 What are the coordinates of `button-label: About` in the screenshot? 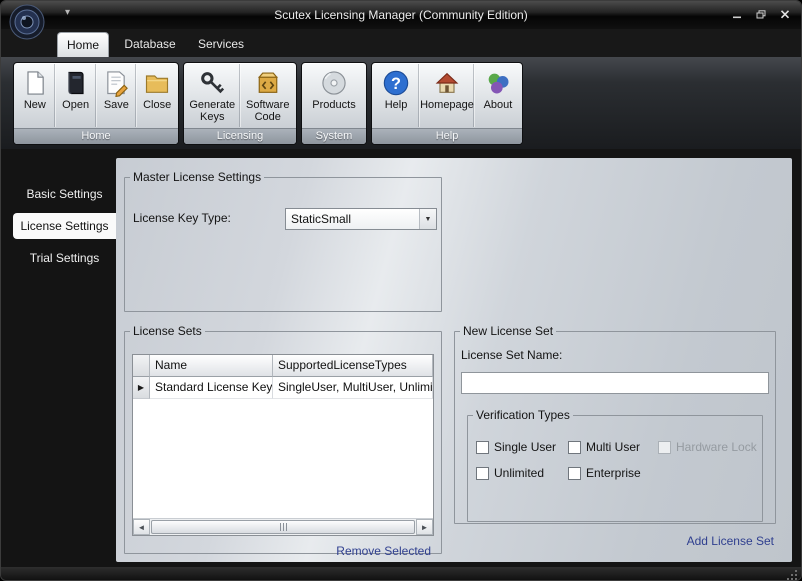 It's located at (498, 105).